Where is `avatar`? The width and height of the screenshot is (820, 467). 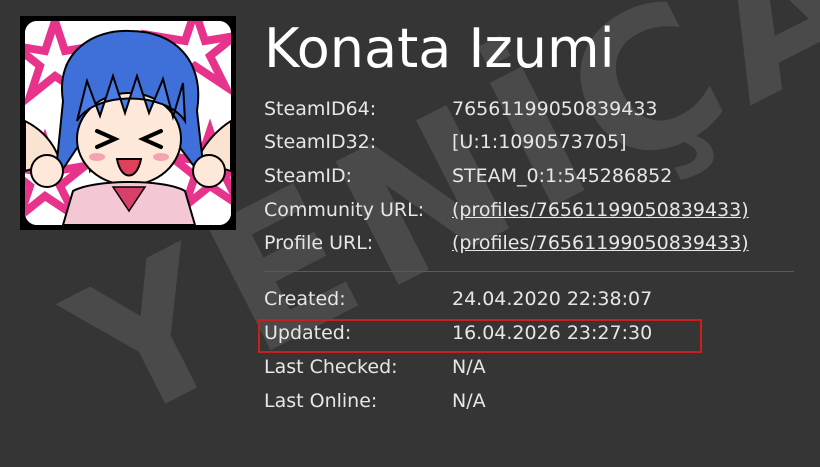 avatar is located at coordinates (128, 123).